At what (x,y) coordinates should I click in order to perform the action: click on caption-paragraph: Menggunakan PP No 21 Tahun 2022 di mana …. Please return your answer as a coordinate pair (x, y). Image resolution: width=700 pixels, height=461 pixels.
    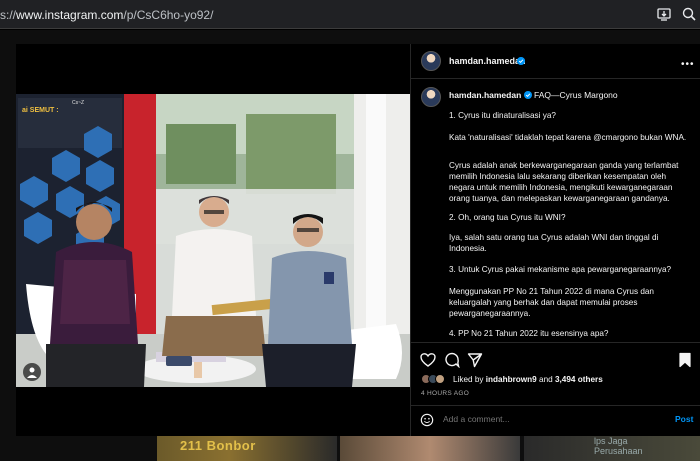
    Looking at the image, I should click on (551, 302).